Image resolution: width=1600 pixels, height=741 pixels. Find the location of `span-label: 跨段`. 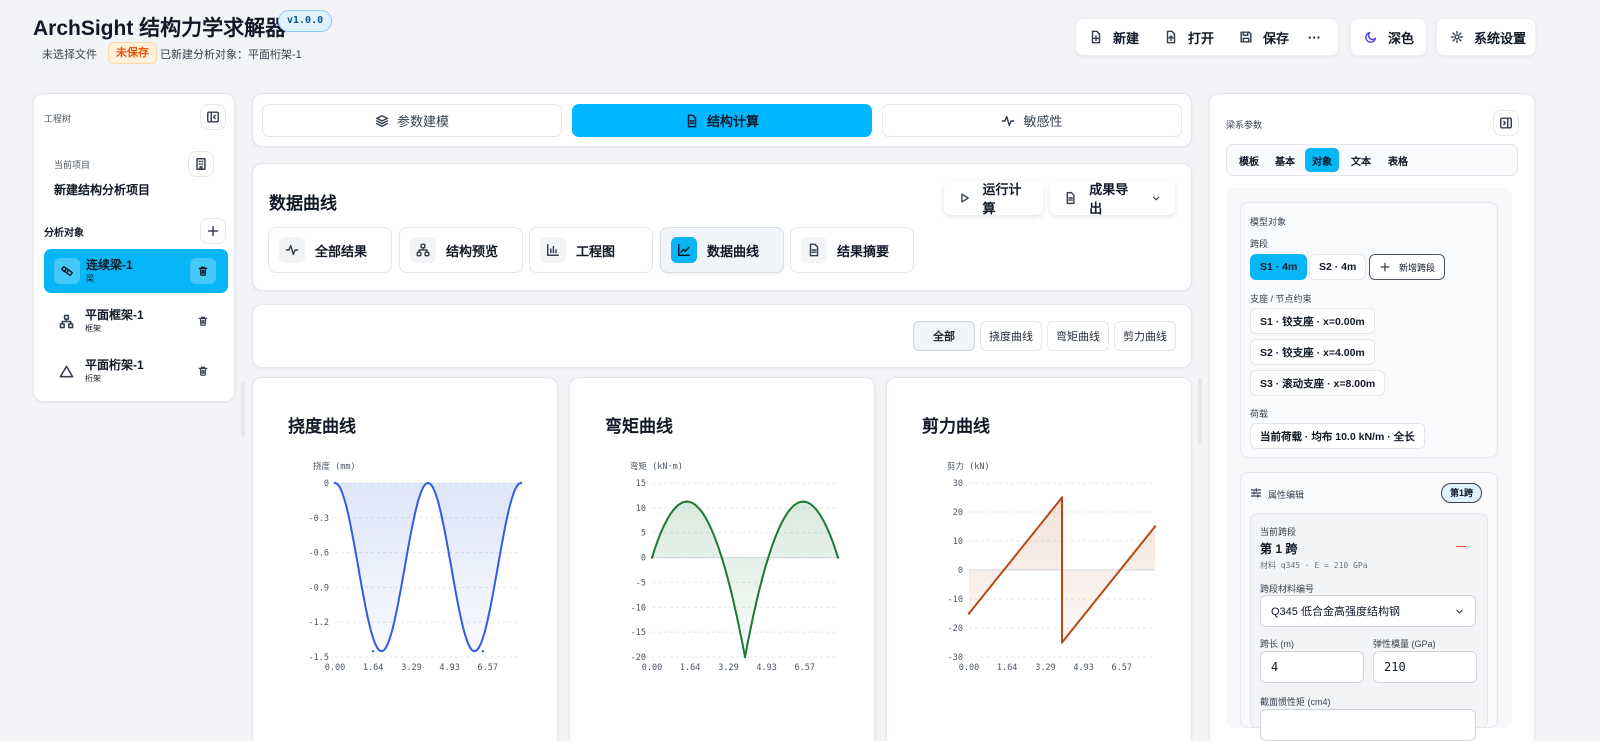

span-label: 跨段 is located at coordinates (1259, 244).